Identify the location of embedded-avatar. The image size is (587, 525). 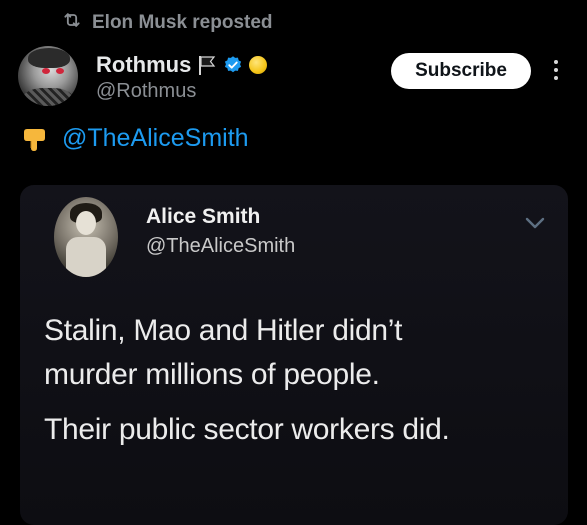
(86, 237).